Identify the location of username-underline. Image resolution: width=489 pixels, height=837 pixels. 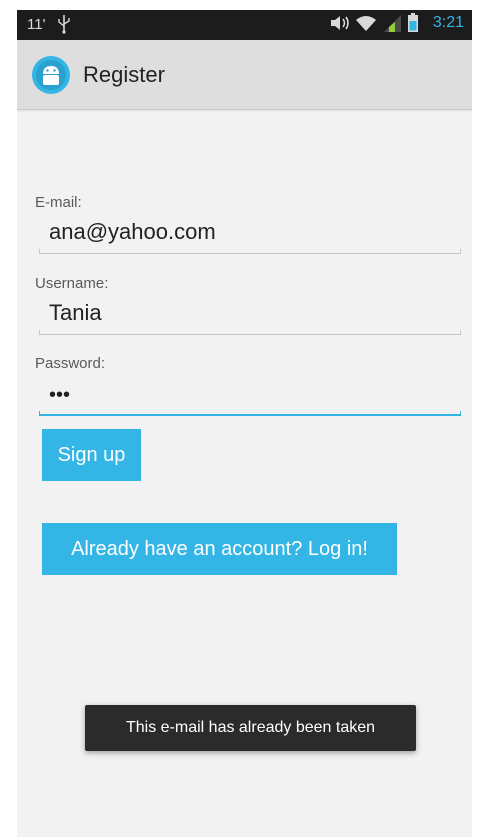
(250, 332).